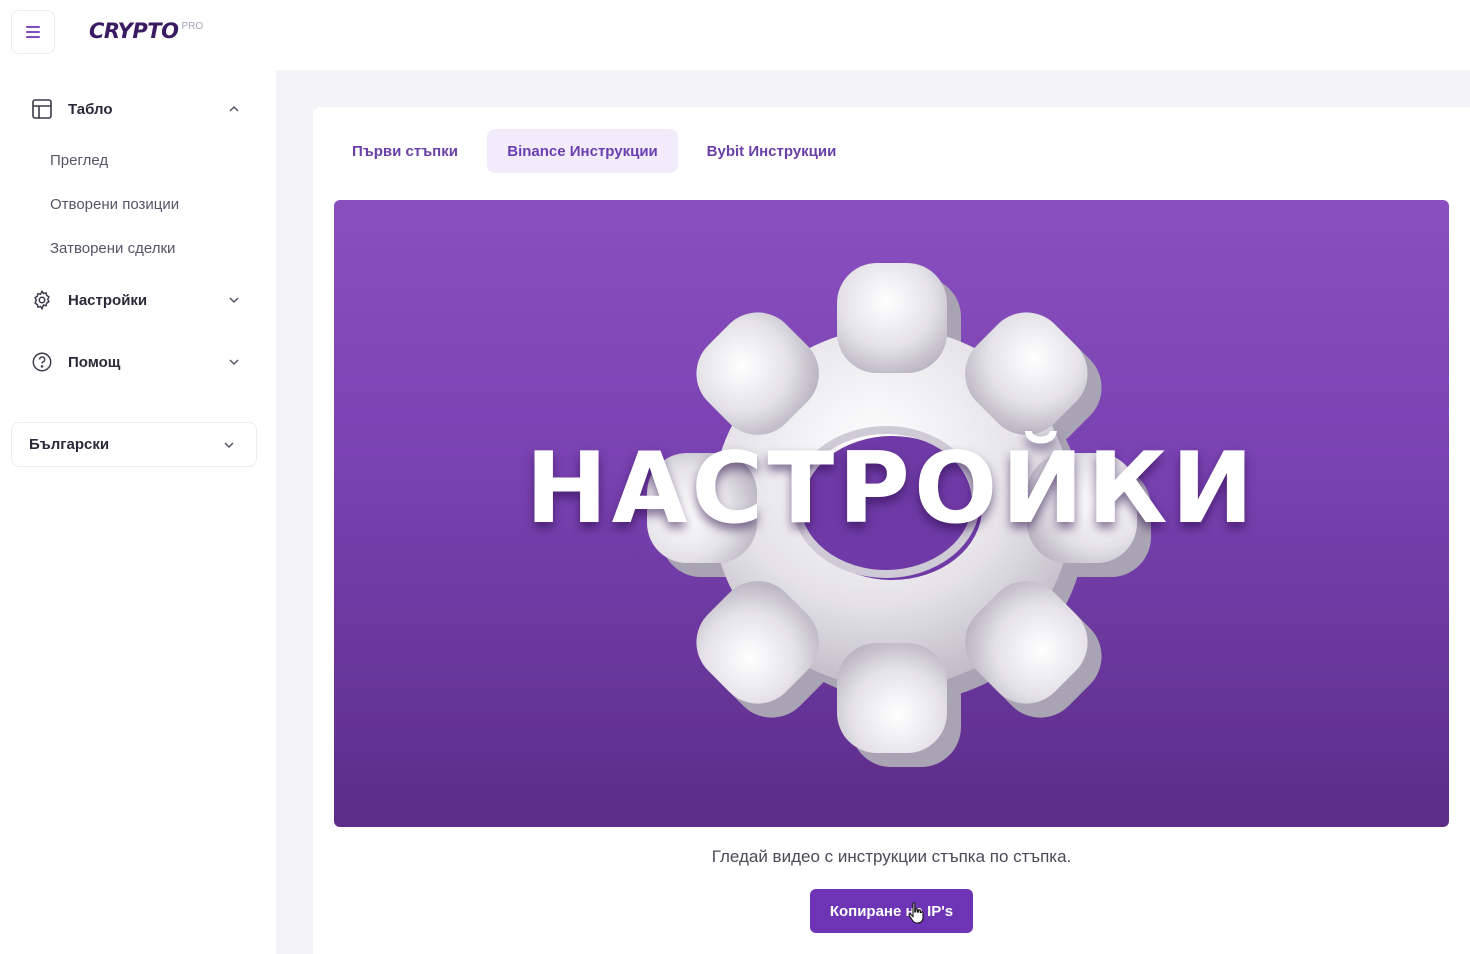 This screenshot has height=954, width=1470. I want to click on tab-first-steps: Първи стъпки, so click(405, 151).